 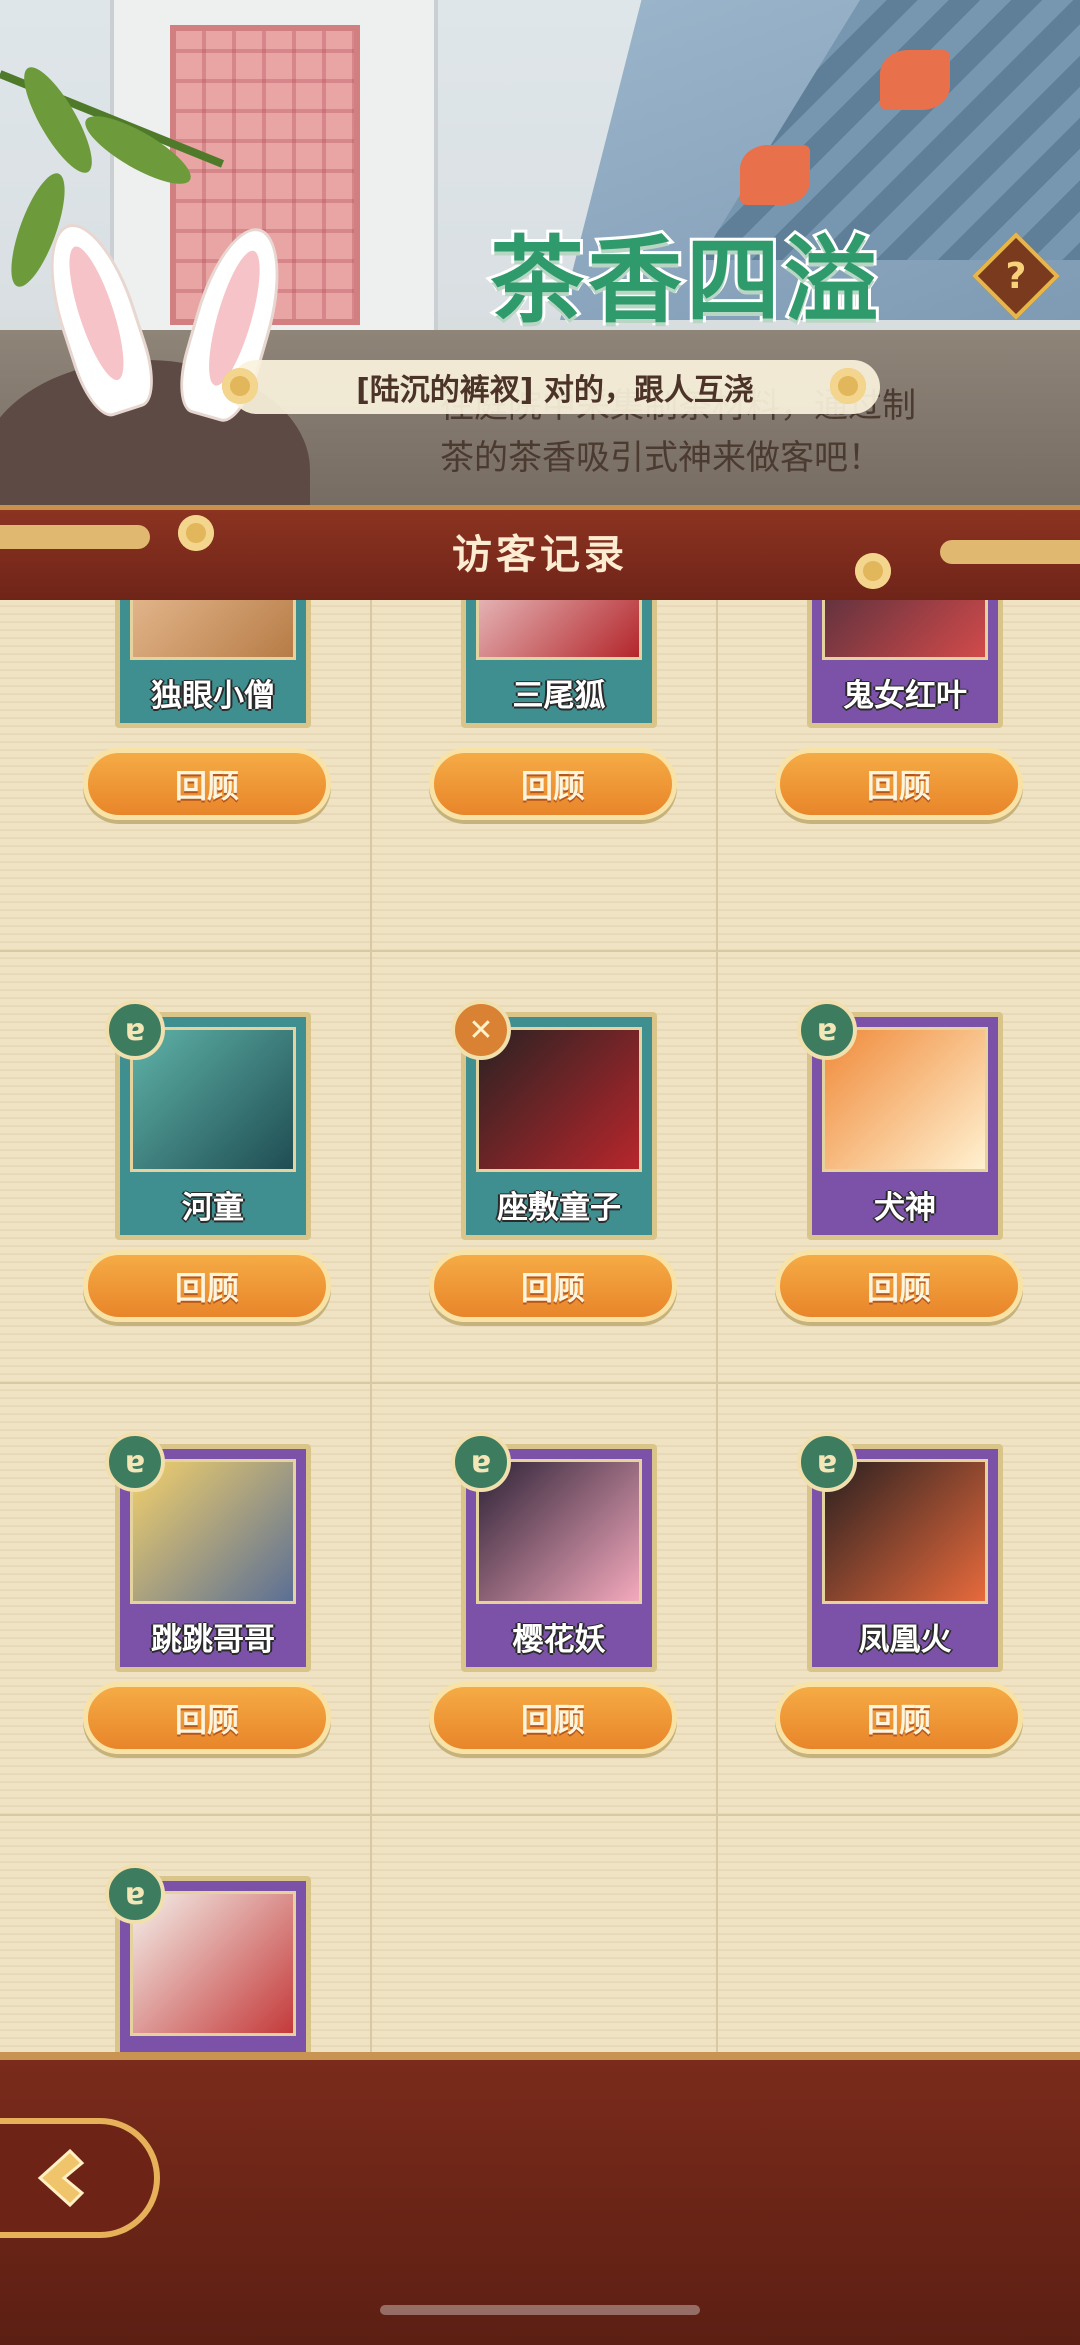 I want to click on chat-bubble: [陆沉的裤衩] 对的，跟人互浇, so click(x=555, y=387).